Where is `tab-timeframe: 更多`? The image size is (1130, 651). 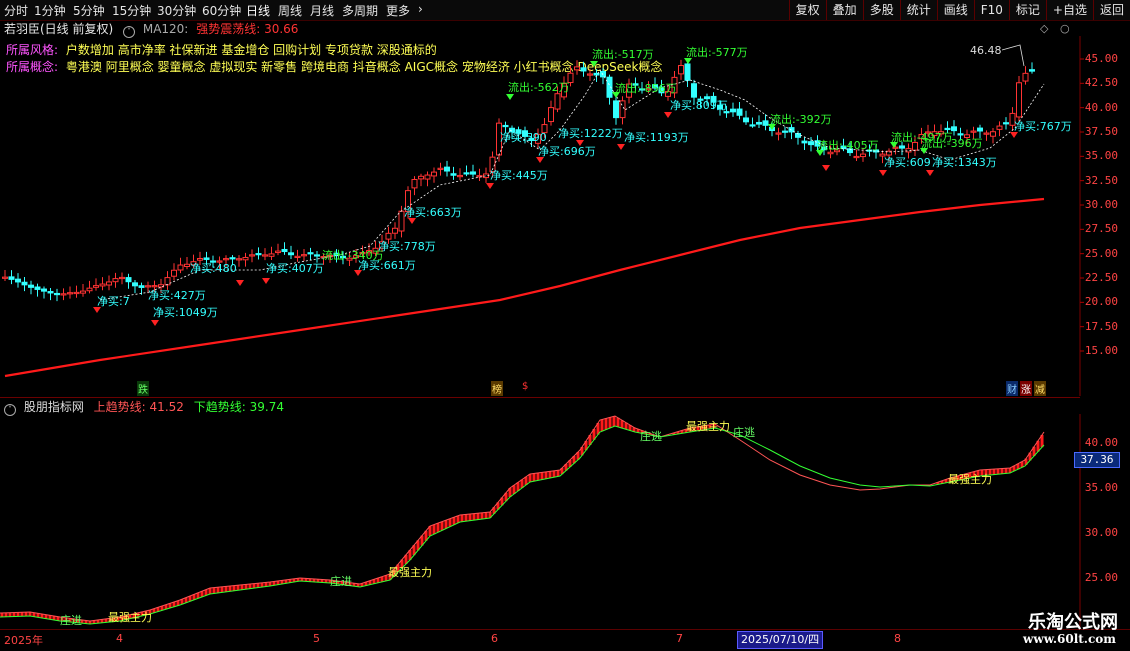 tab-timeframe: 更多 is located at coordinates (398, 10).